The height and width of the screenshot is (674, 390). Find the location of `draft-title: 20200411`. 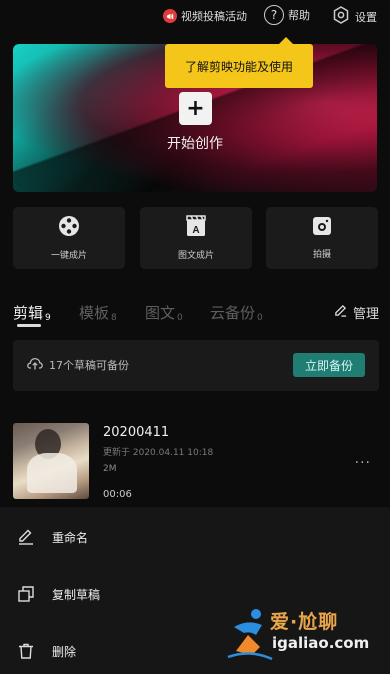

draft-title: 20200411 is located at coordinates (136, 432).